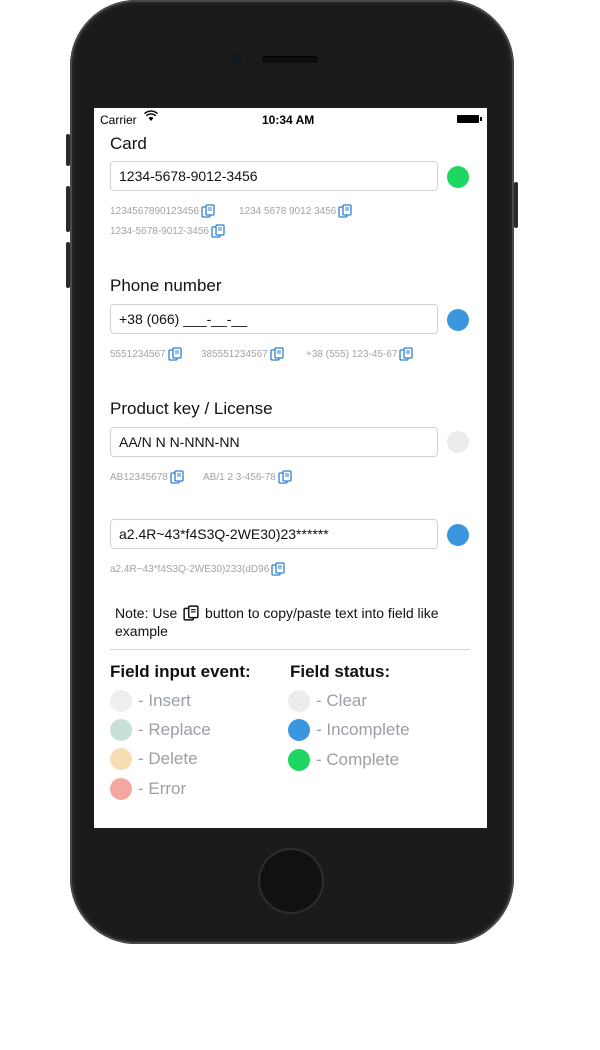  I want to click on front-camera, so click(237, 59).